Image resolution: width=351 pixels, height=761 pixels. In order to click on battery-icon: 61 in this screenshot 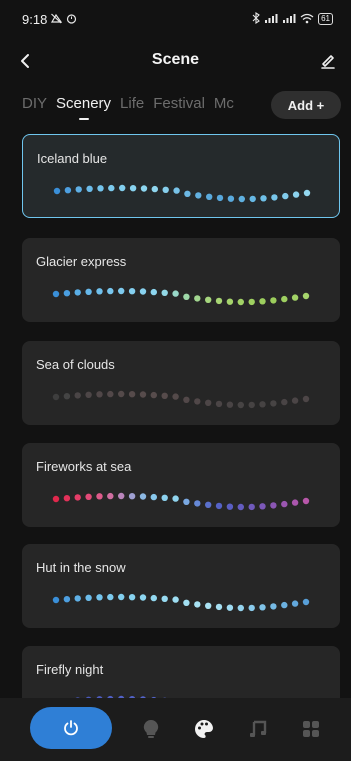, I will do `click(325, 19)`.